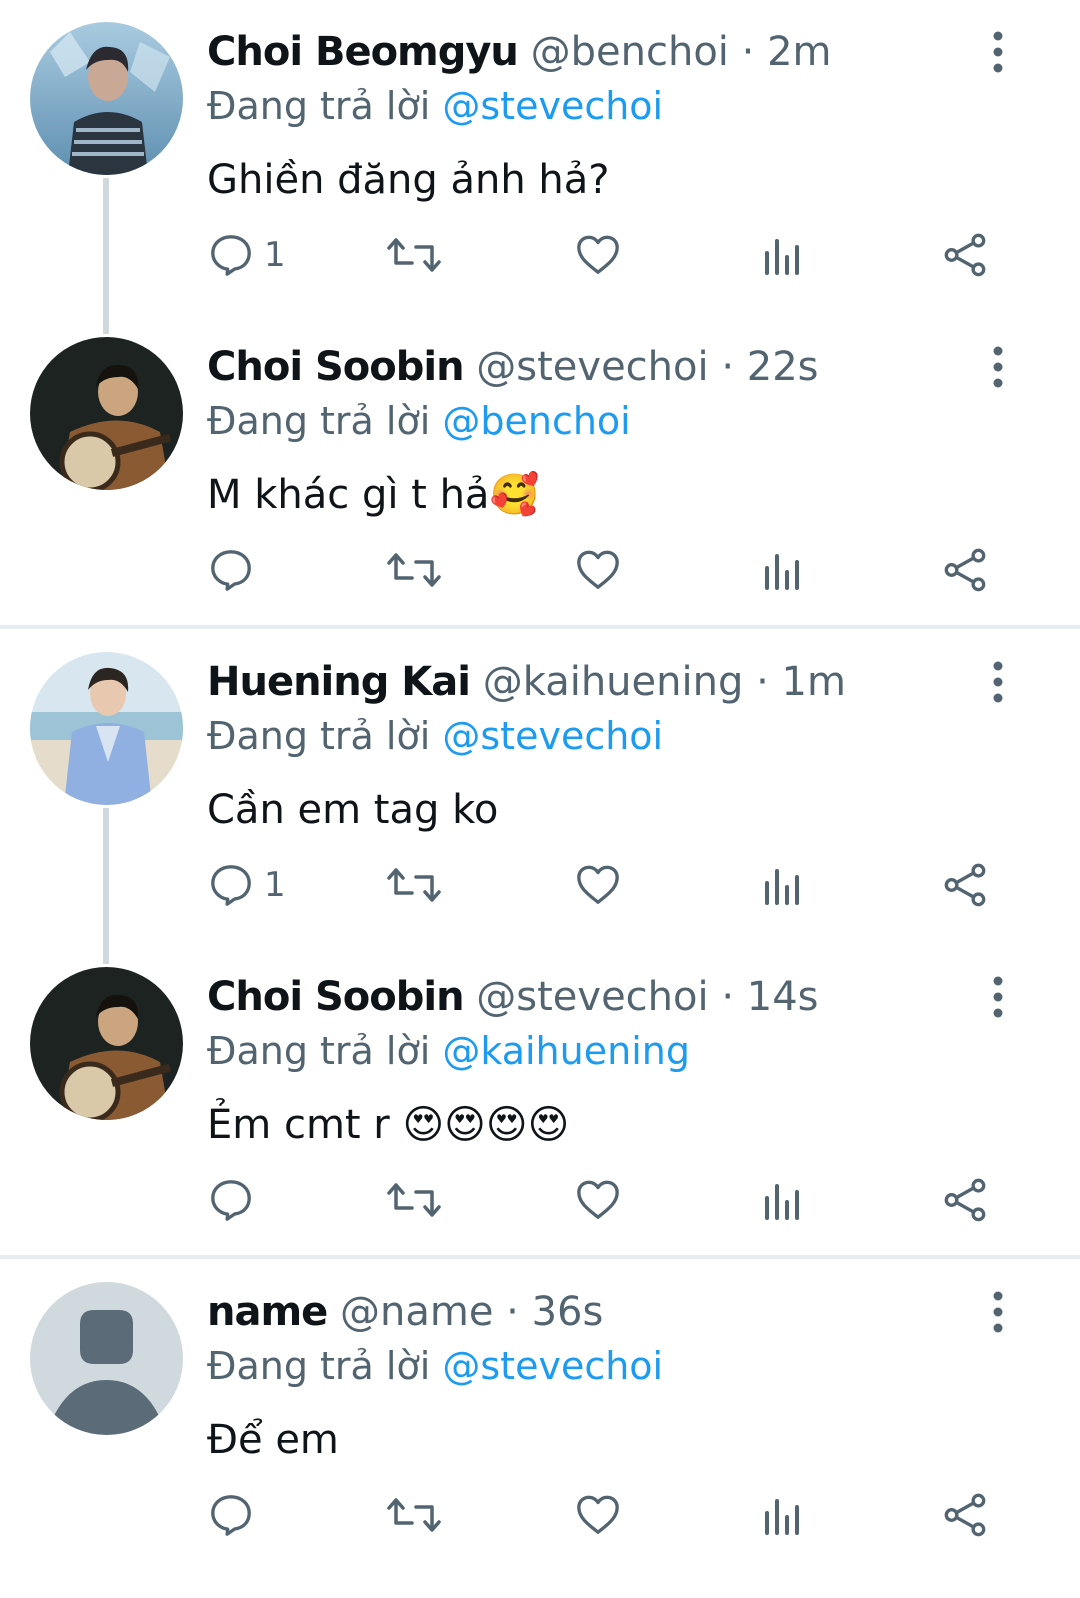  I want to click on display-name: name, so click(267, 1312).